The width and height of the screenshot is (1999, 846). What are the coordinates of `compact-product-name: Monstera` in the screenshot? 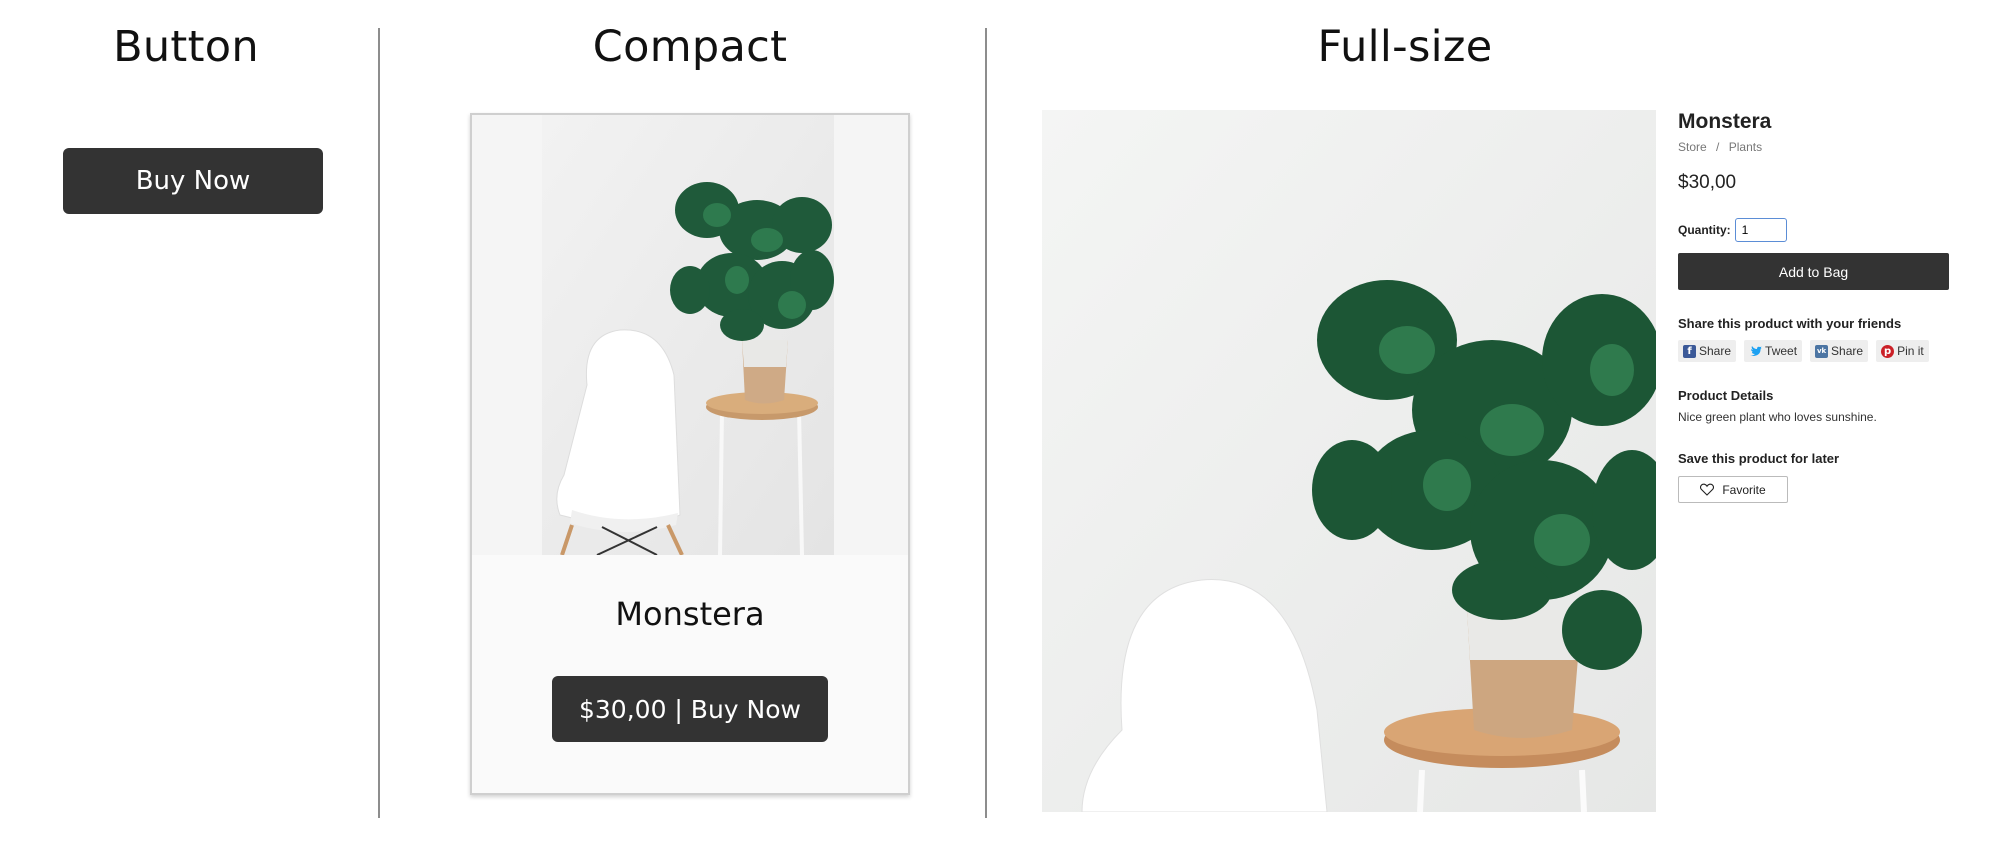 It's located at (690, 614).